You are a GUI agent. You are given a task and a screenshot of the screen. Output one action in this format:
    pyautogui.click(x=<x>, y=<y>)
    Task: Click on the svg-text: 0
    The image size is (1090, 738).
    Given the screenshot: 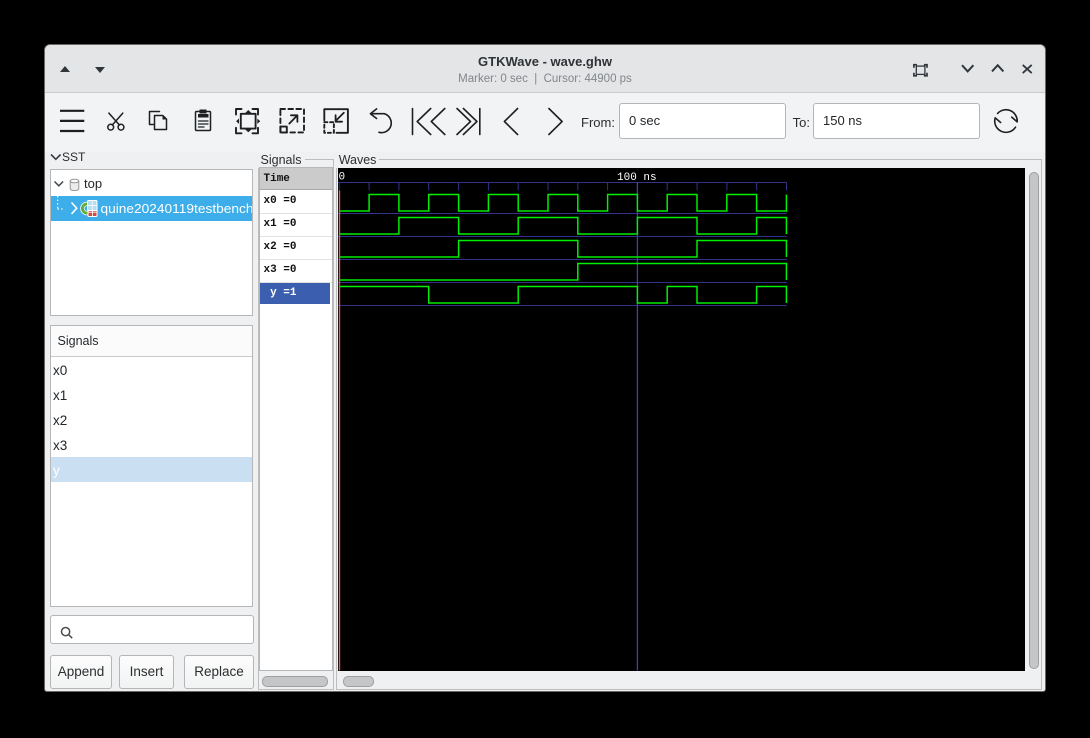 What is the action you would take?
    pyautogui.click(x=341, y=177)
    